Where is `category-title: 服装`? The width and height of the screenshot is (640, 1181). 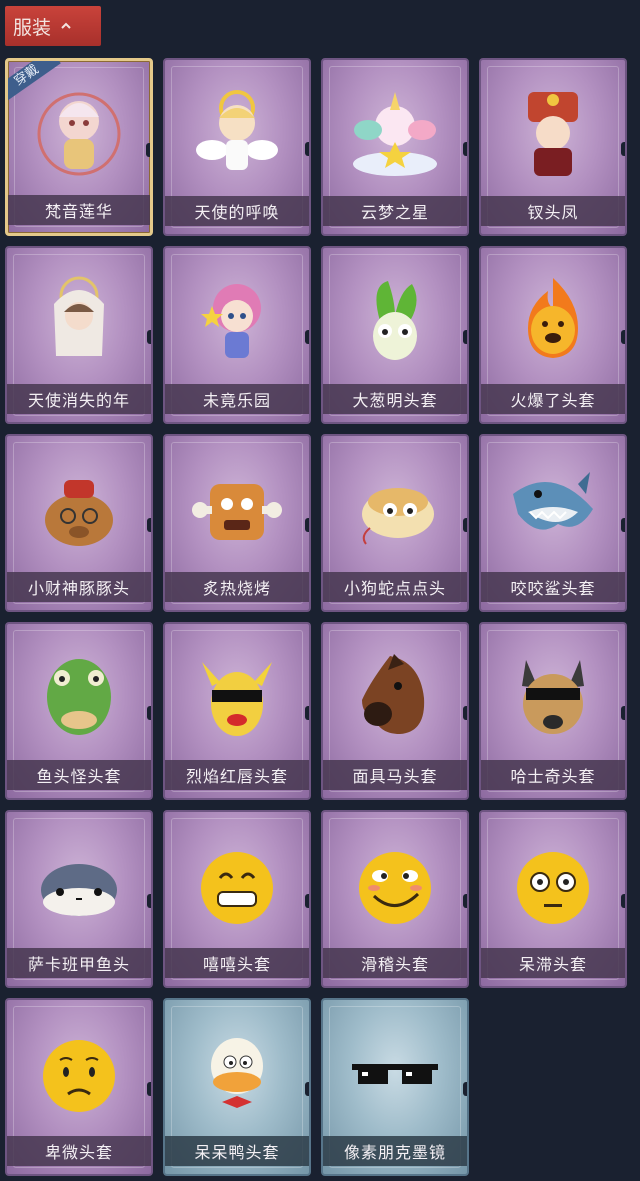 category-title: 服装 is located at coordinates (32, 27).